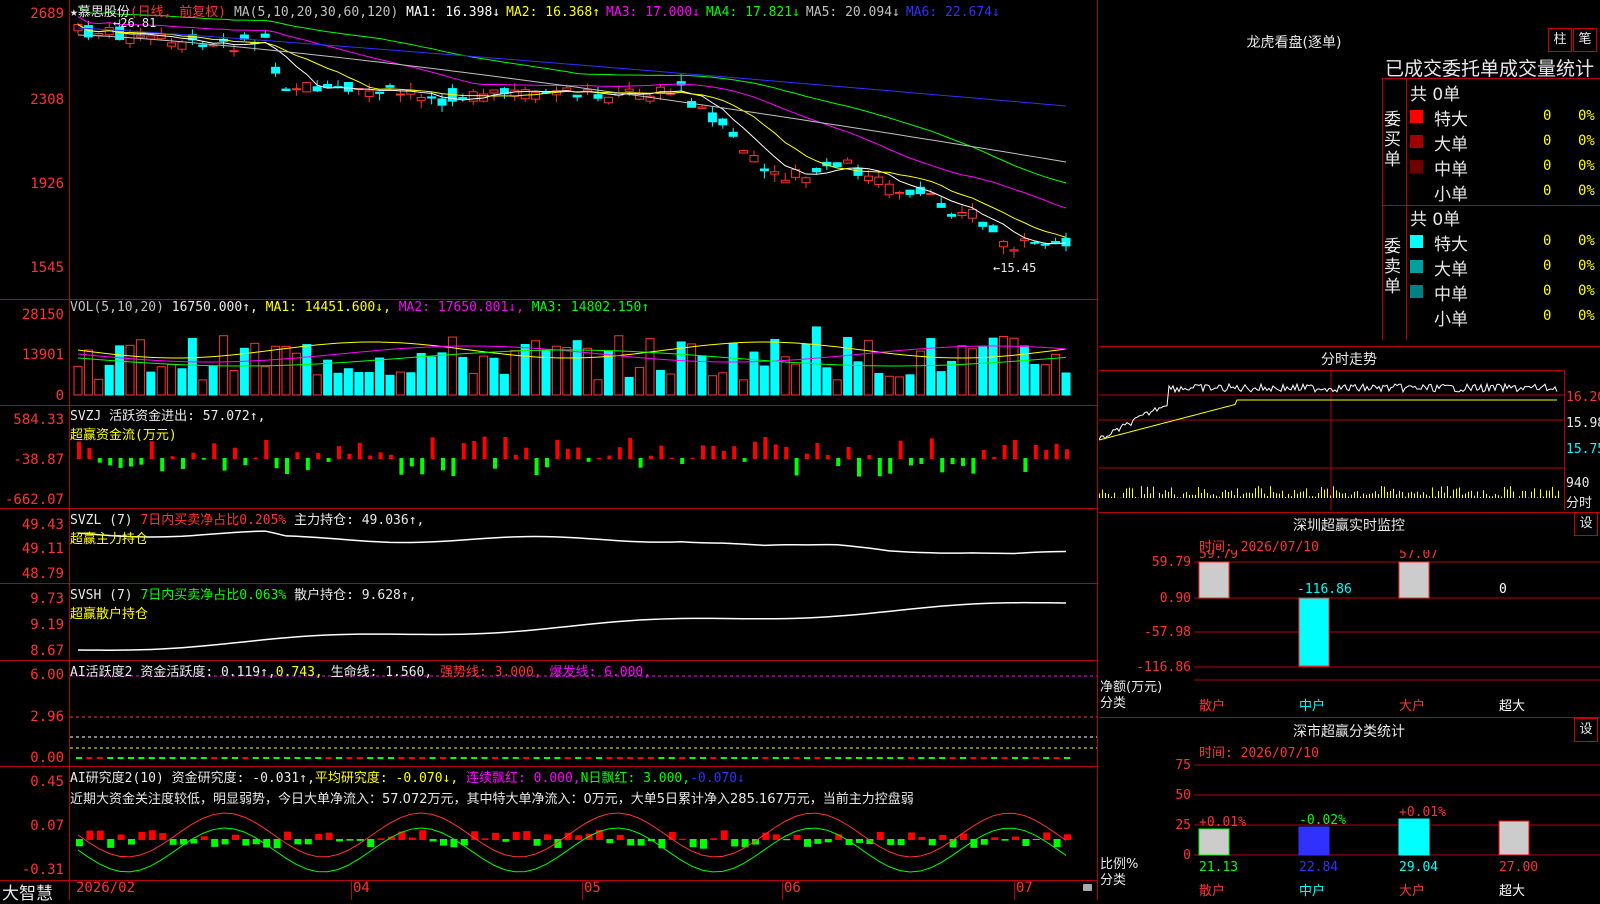 The width and height of the screenshot is (1600, 904). I want to click on bar-value-label: 27.00, so click(1518, 867).